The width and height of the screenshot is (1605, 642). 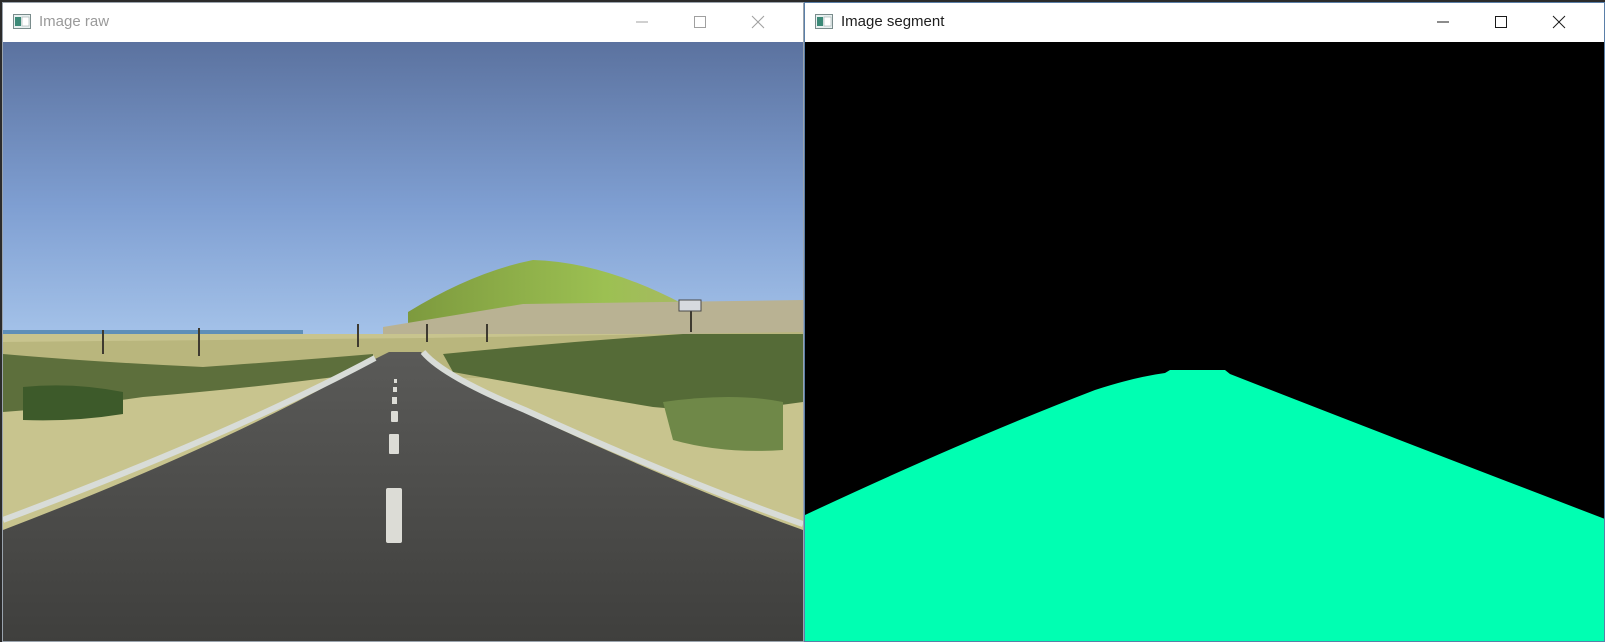 What do you see at coordinates (74, 21) in the screenshot?
I see `window-title: Image raw` at bounding box center [74, 21].